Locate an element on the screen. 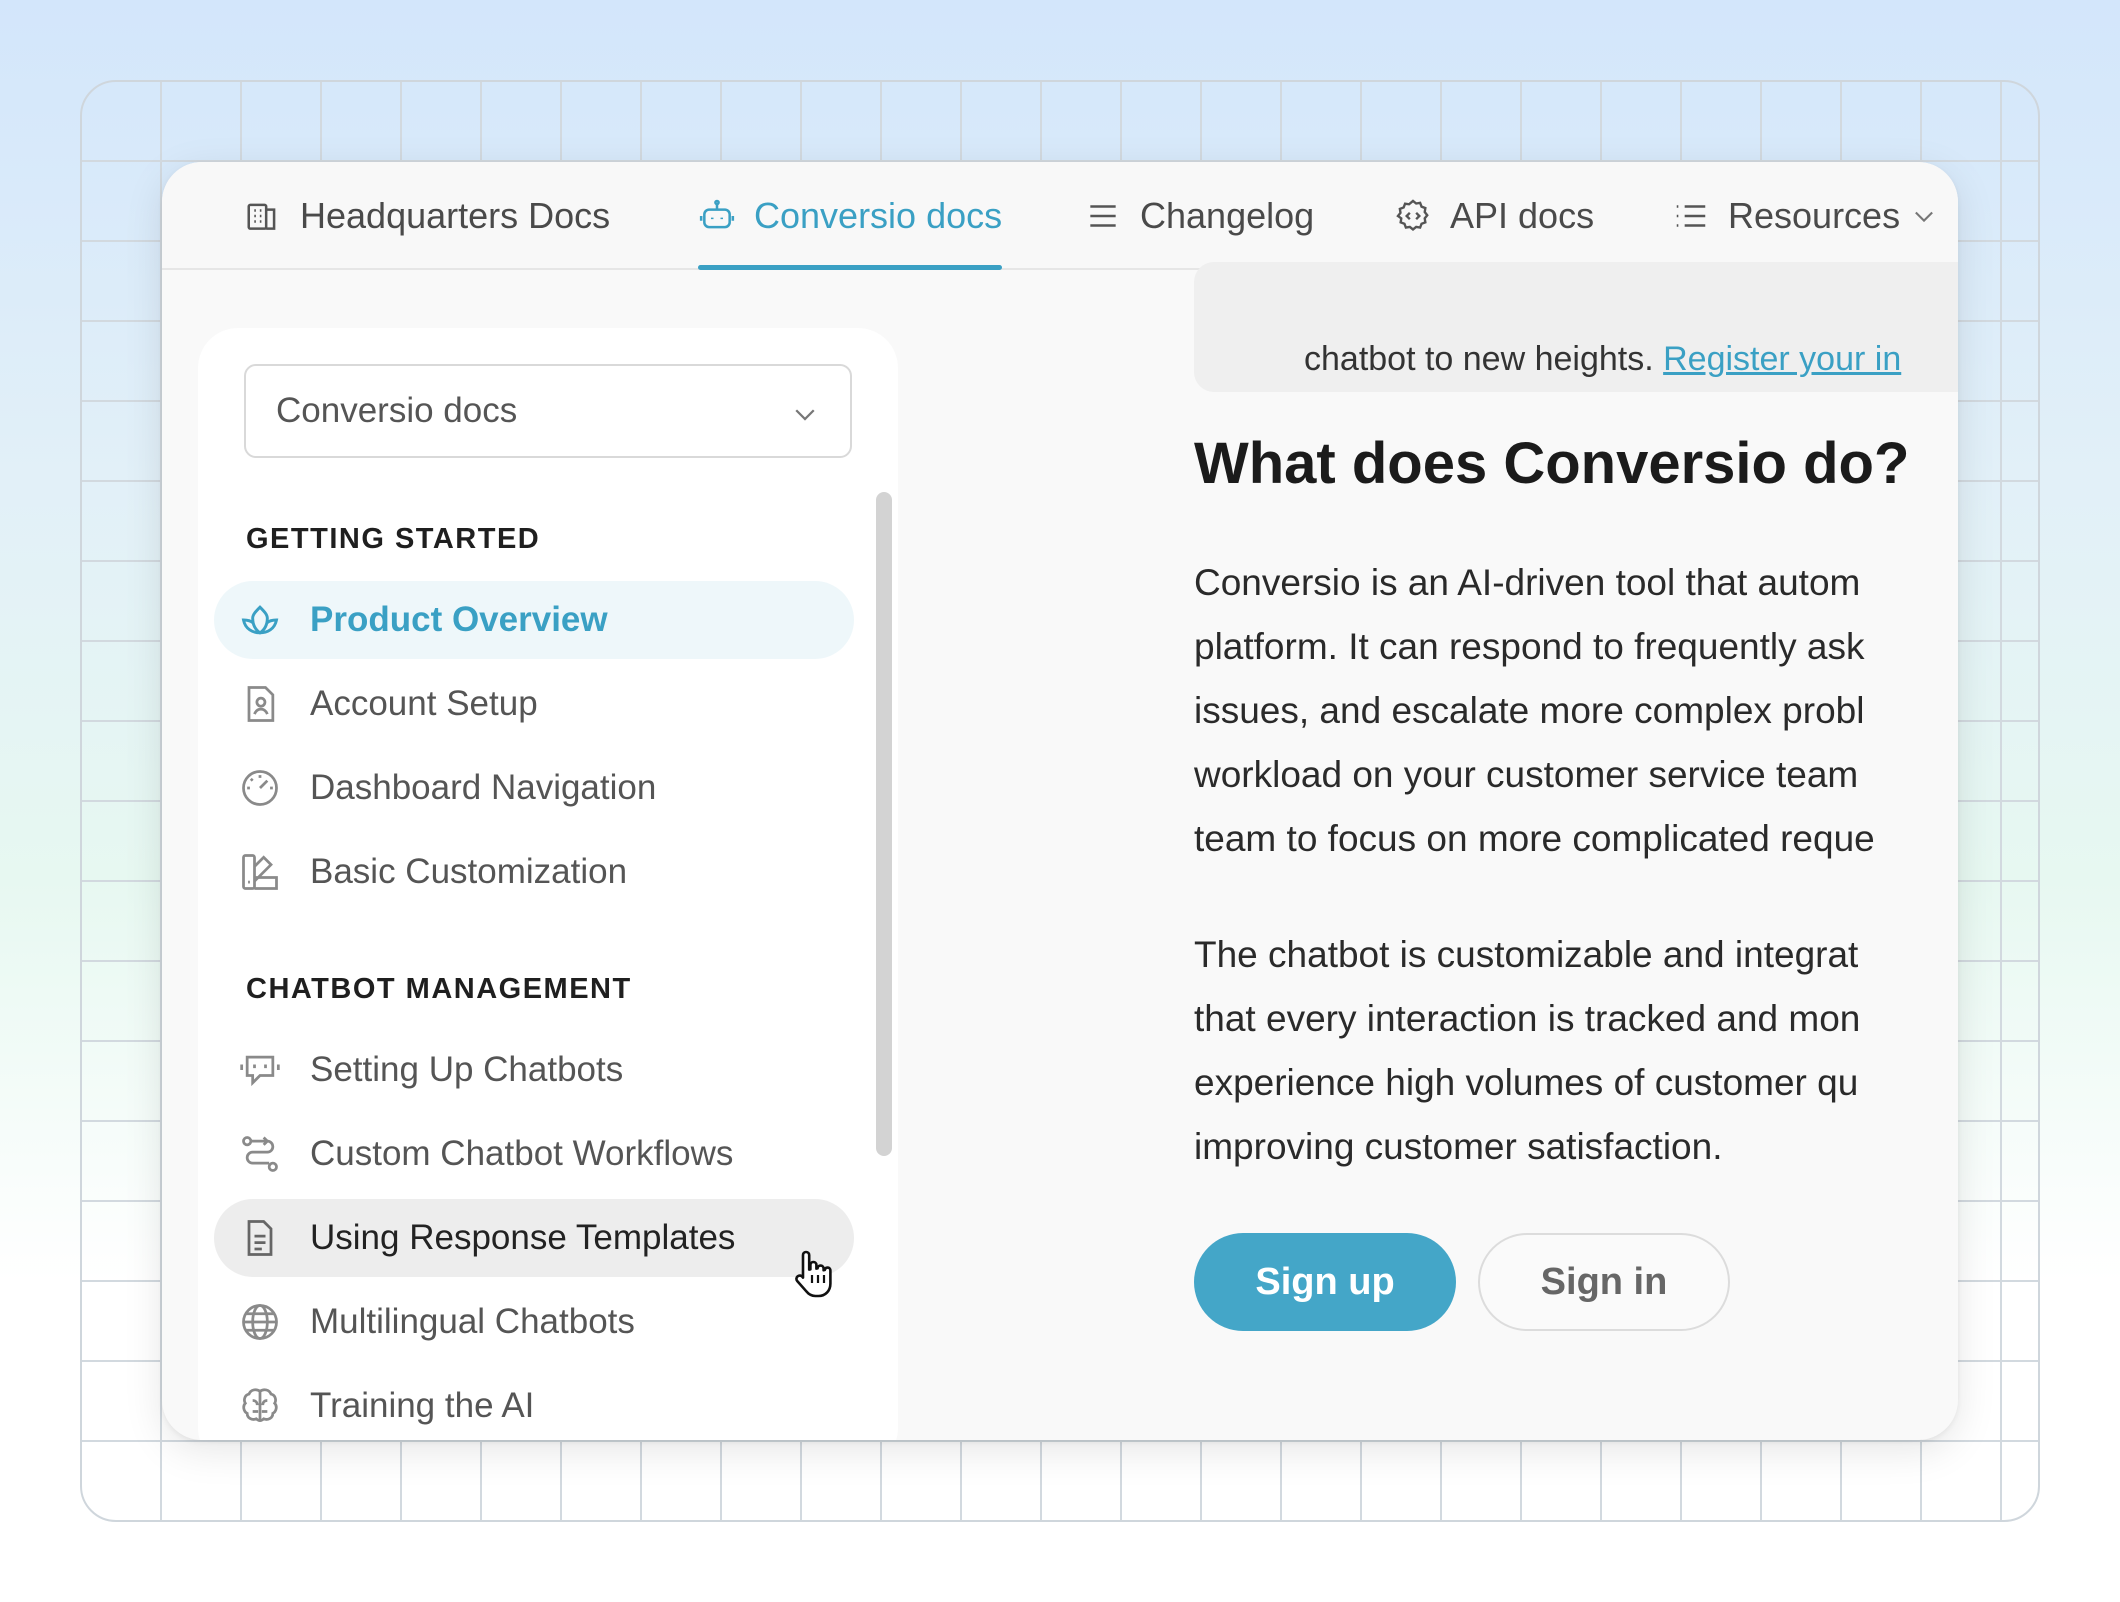  tab-label: Changelog is located at coordinates (1227, 215).